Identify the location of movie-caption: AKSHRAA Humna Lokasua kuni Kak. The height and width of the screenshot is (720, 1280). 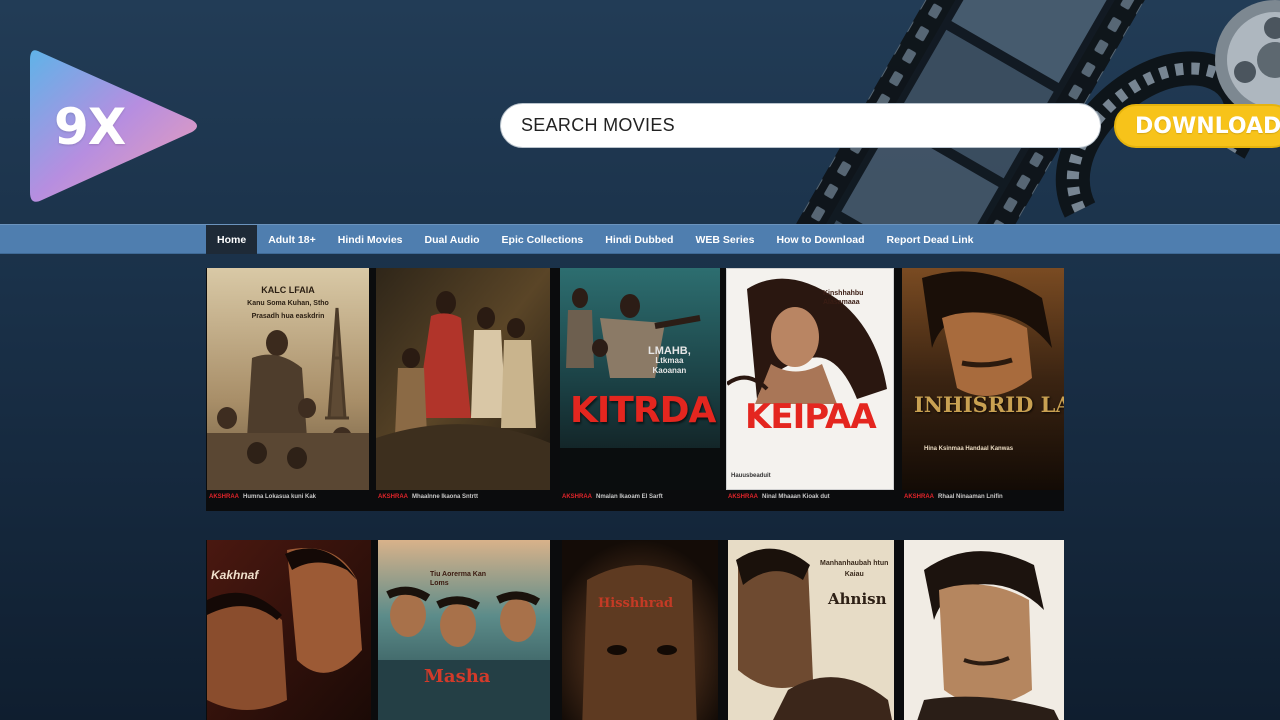
(289, 499).